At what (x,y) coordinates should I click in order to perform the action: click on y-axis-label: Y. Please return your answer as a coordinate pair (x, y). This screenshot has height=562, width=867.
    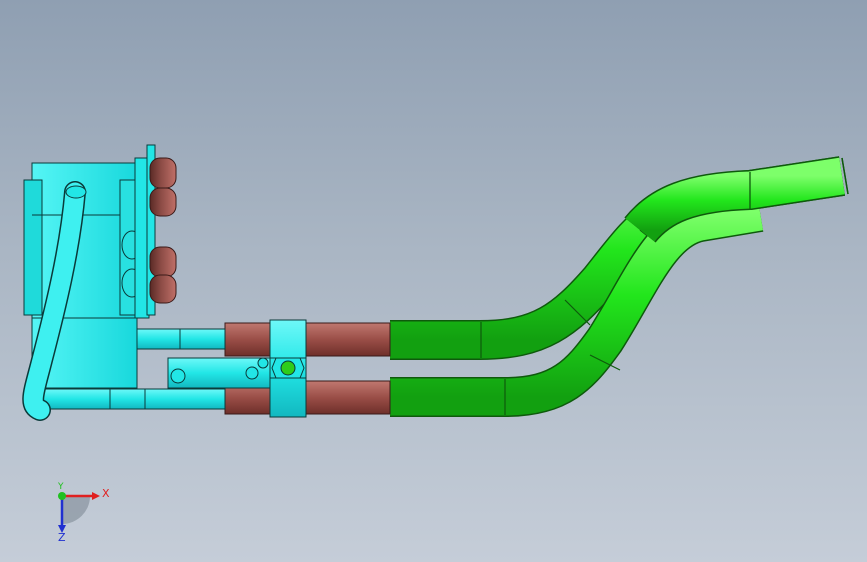
    Looking at the image, I should click on (61, 487).